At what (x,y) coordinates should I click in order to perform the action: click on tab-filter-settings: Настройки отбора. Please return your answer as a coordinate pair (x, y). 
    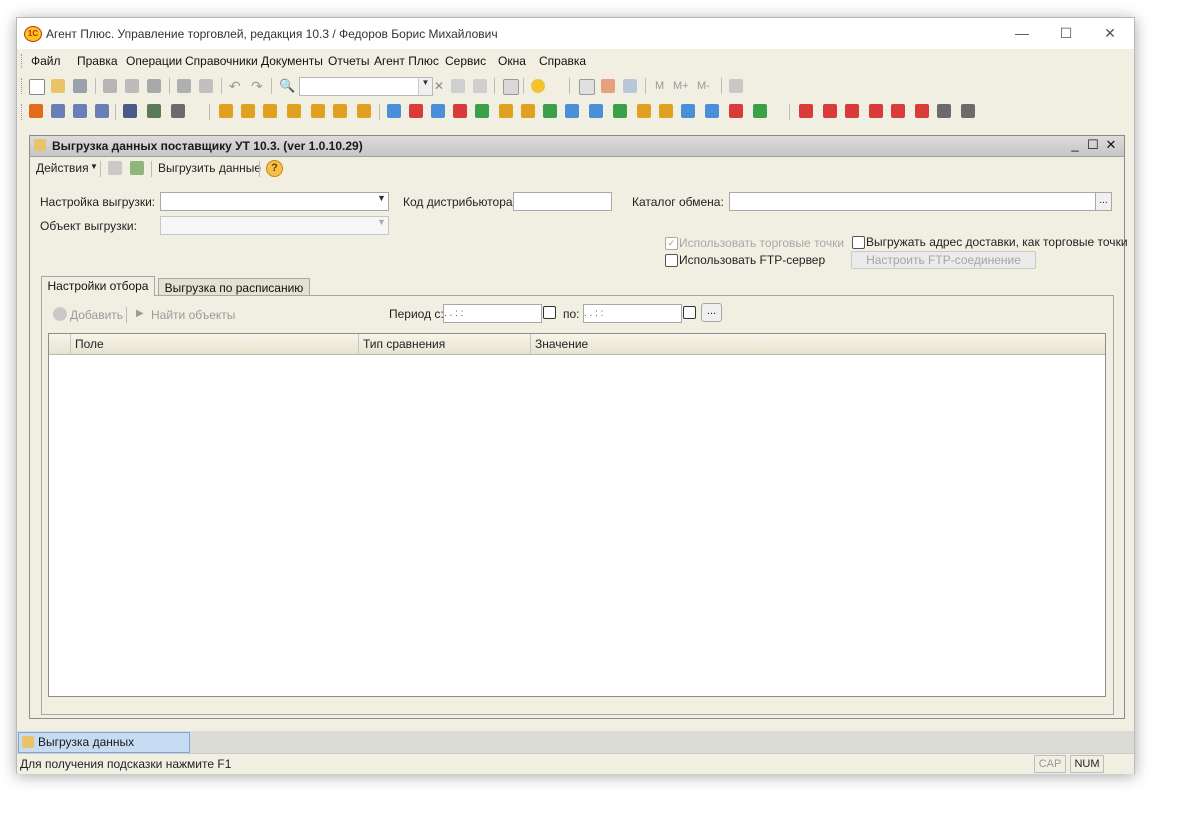
    Looking at the image, I should click on (98, 286).